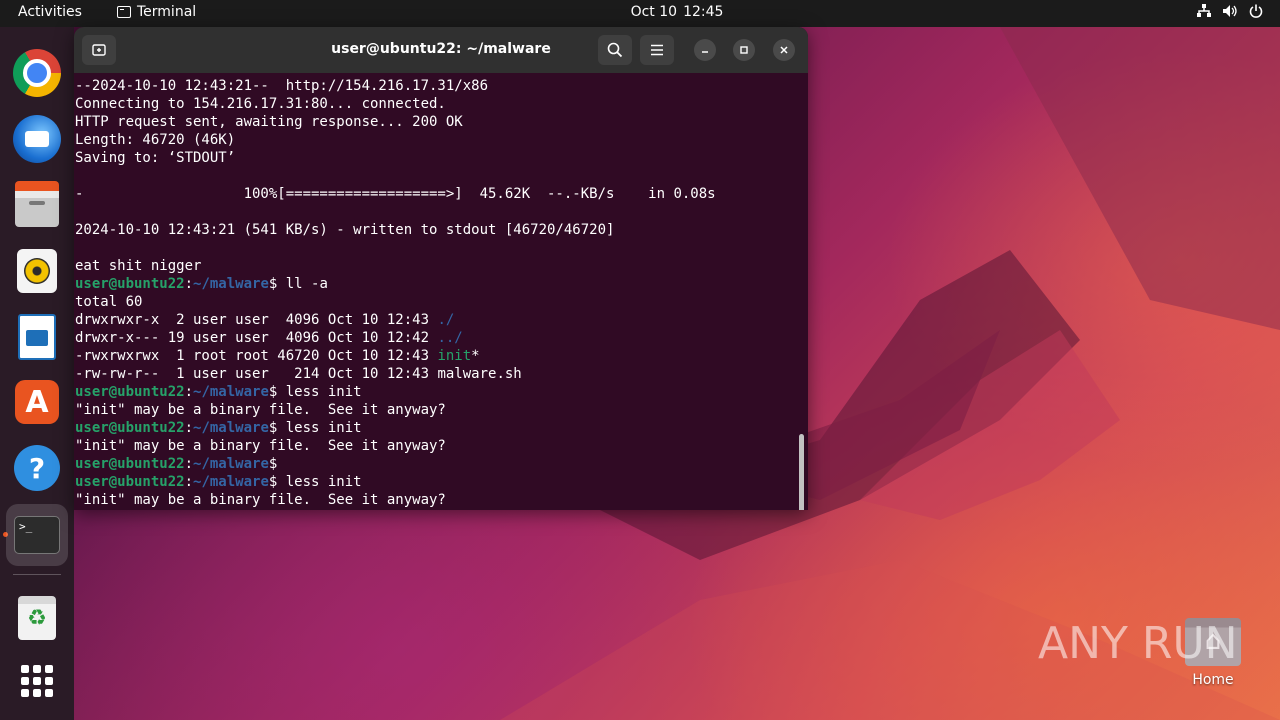  I want to click on help-icon: ?, so click(37, 468).